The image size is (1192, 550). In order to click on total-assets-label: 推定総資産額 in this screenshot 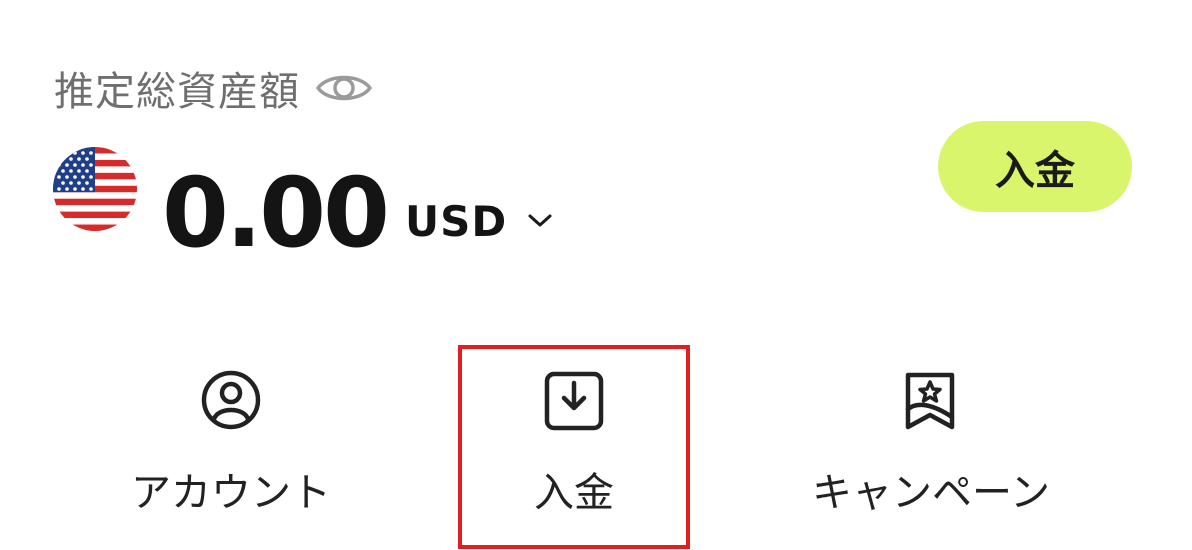, I will do `click(177, 92)`.